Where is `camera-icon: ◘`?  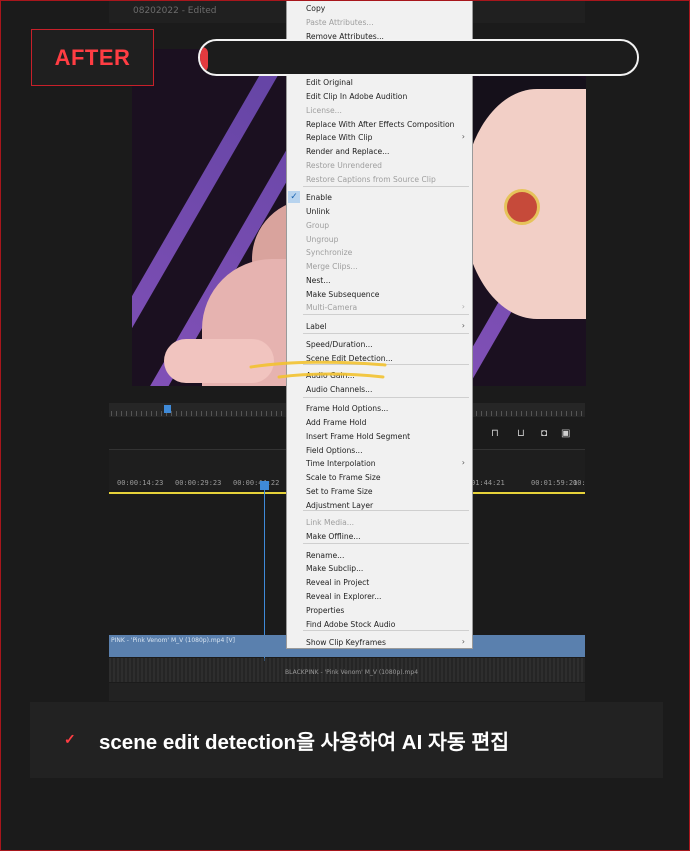
camera-icon: ◘ is located at coordinates (544, 433).